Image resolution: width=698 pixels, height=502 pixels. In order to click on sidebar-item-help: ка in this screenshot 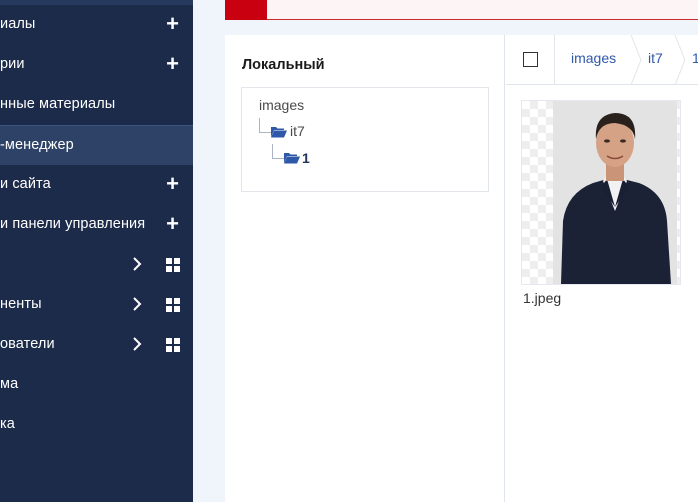, I will do `click(96, 425)`.